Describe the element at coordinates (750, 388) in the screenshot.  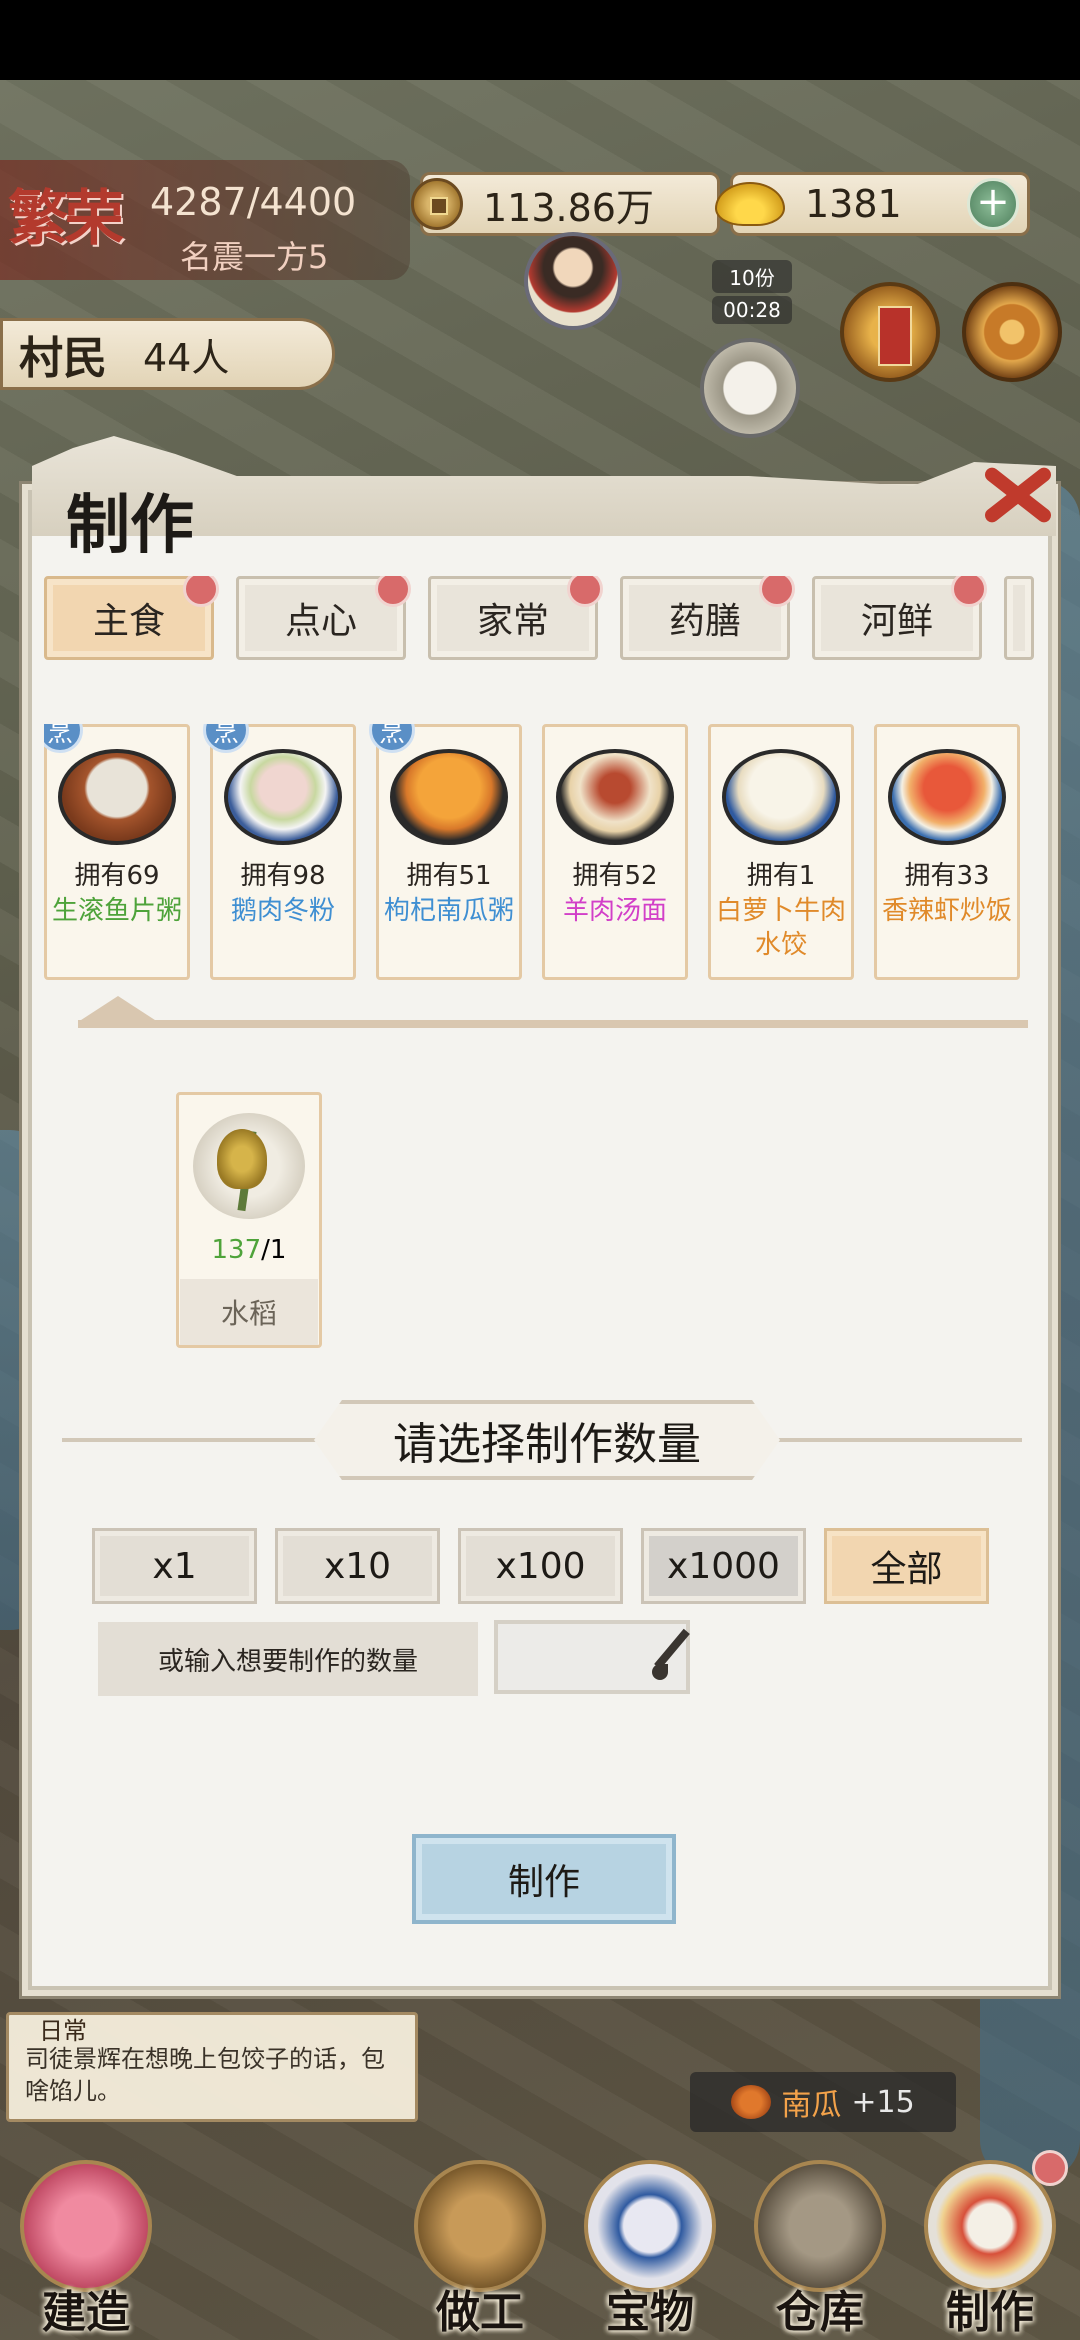
I see `sheep-icon` at that location.